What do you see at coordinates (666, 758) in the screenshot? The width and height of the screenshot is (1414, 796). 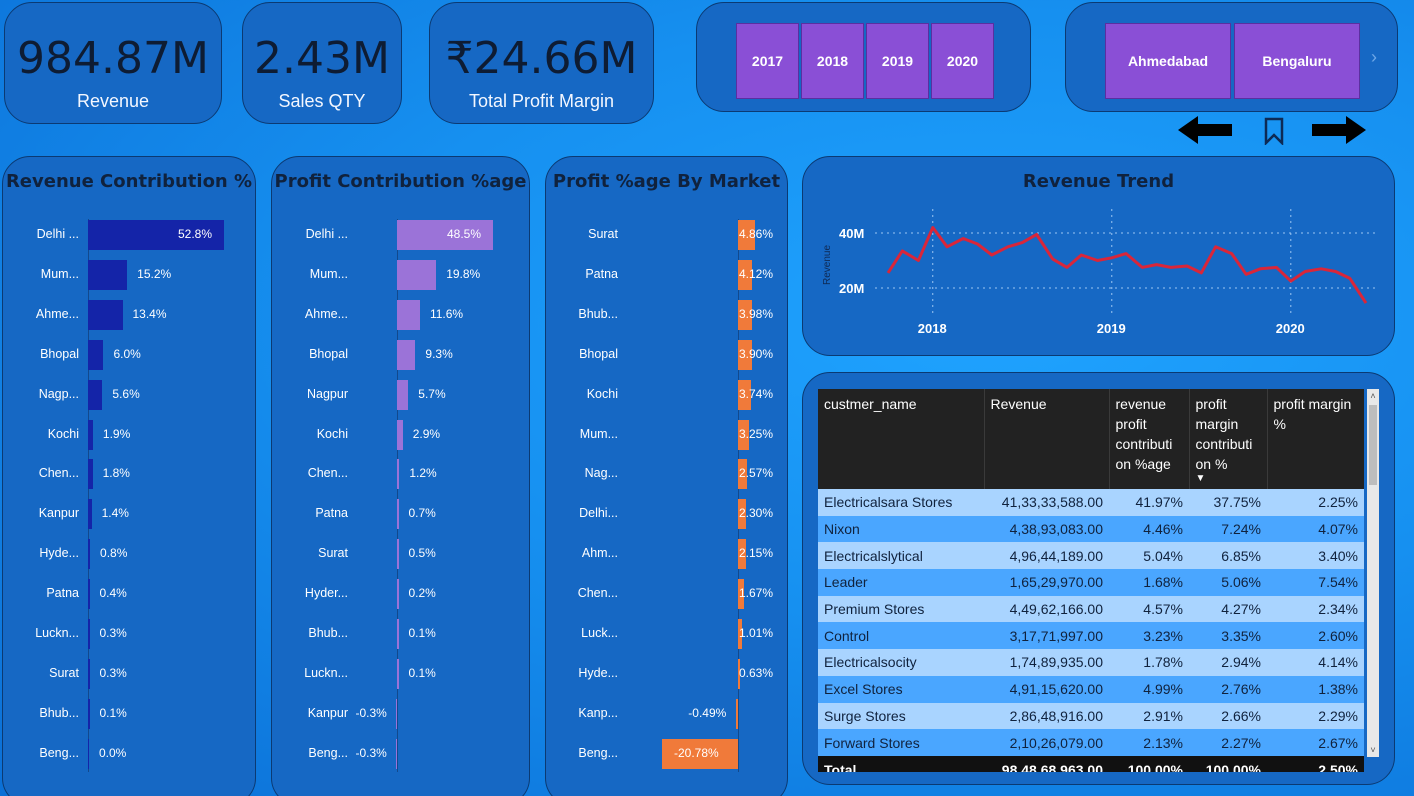 I see `bar-row: Beng... -20.78%` at bounding box center [666, 758].